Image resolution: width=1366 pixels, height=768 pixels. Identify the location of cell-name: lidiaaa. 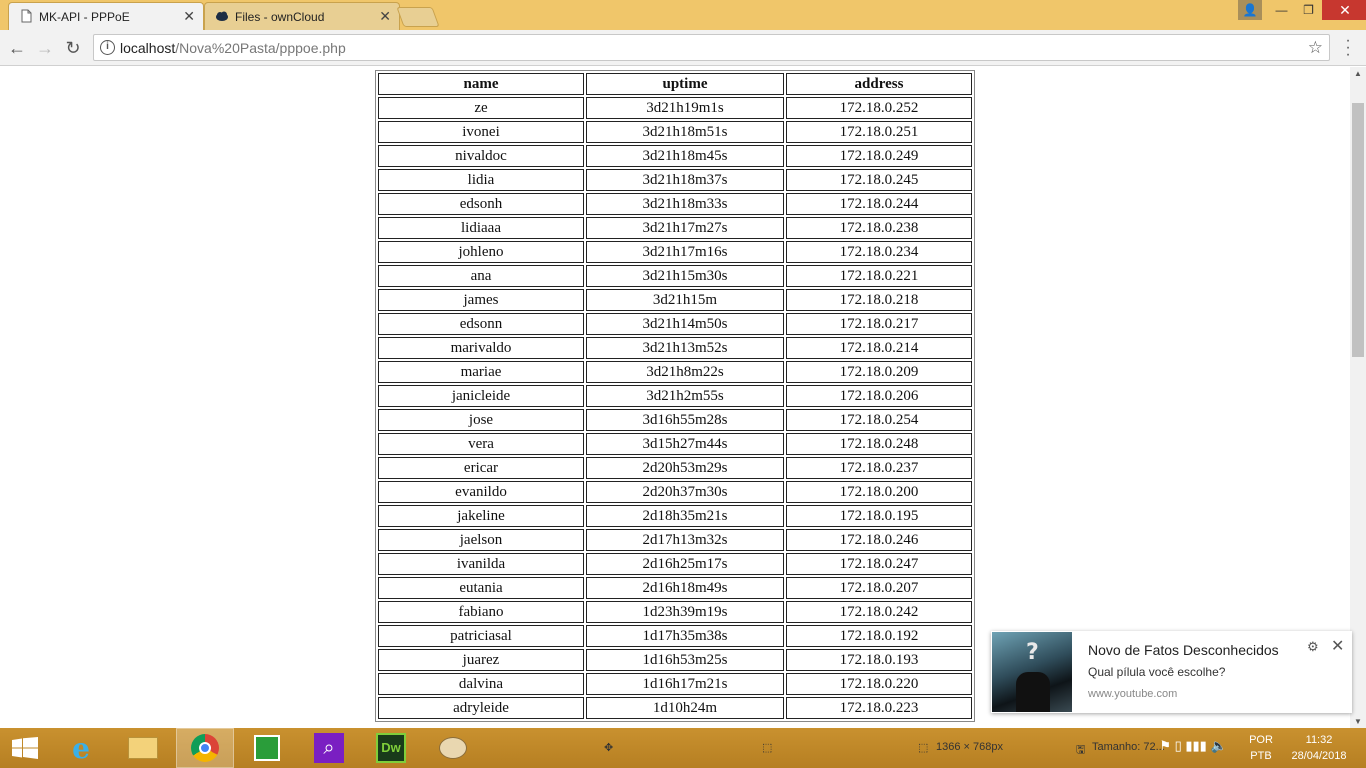
(481, 228).